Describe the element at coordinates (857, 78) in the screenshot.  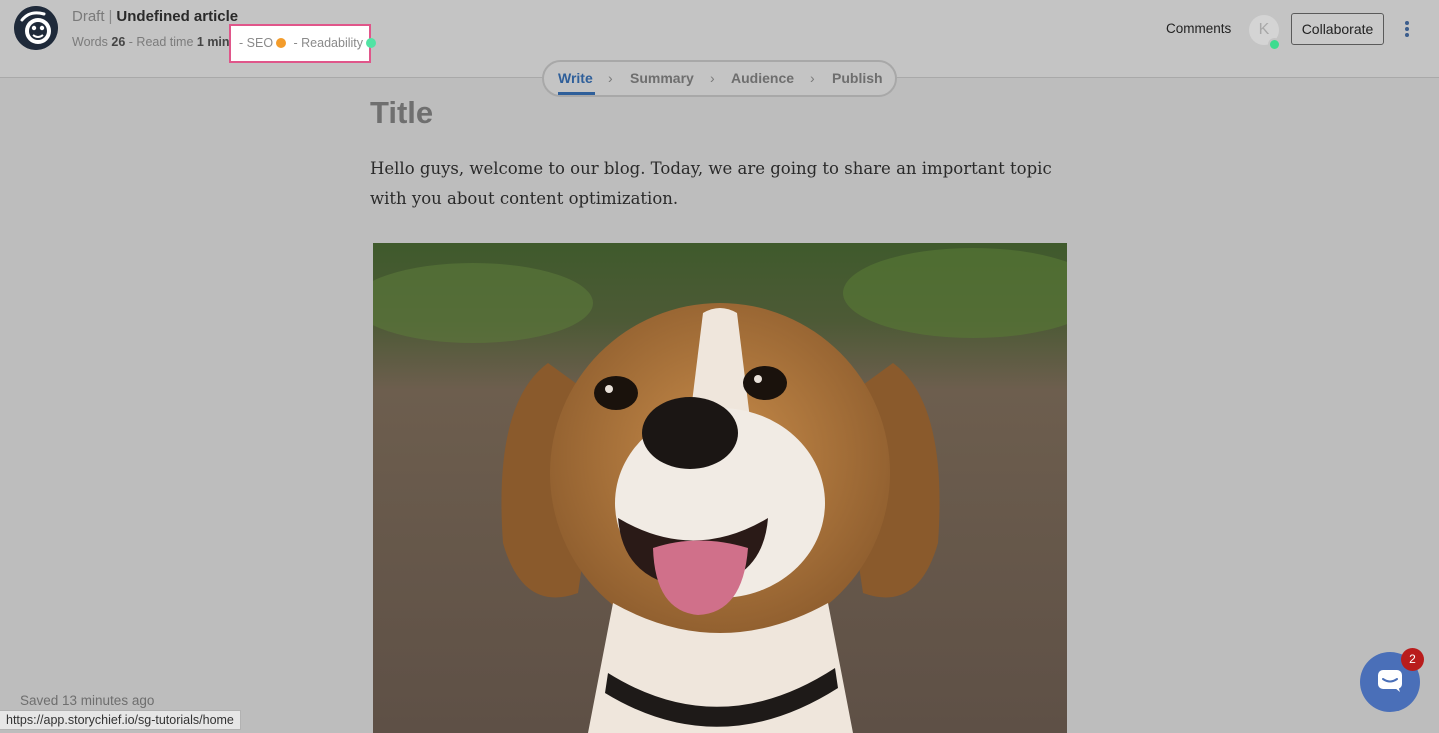
I see `step-publish: Publish` at that location.